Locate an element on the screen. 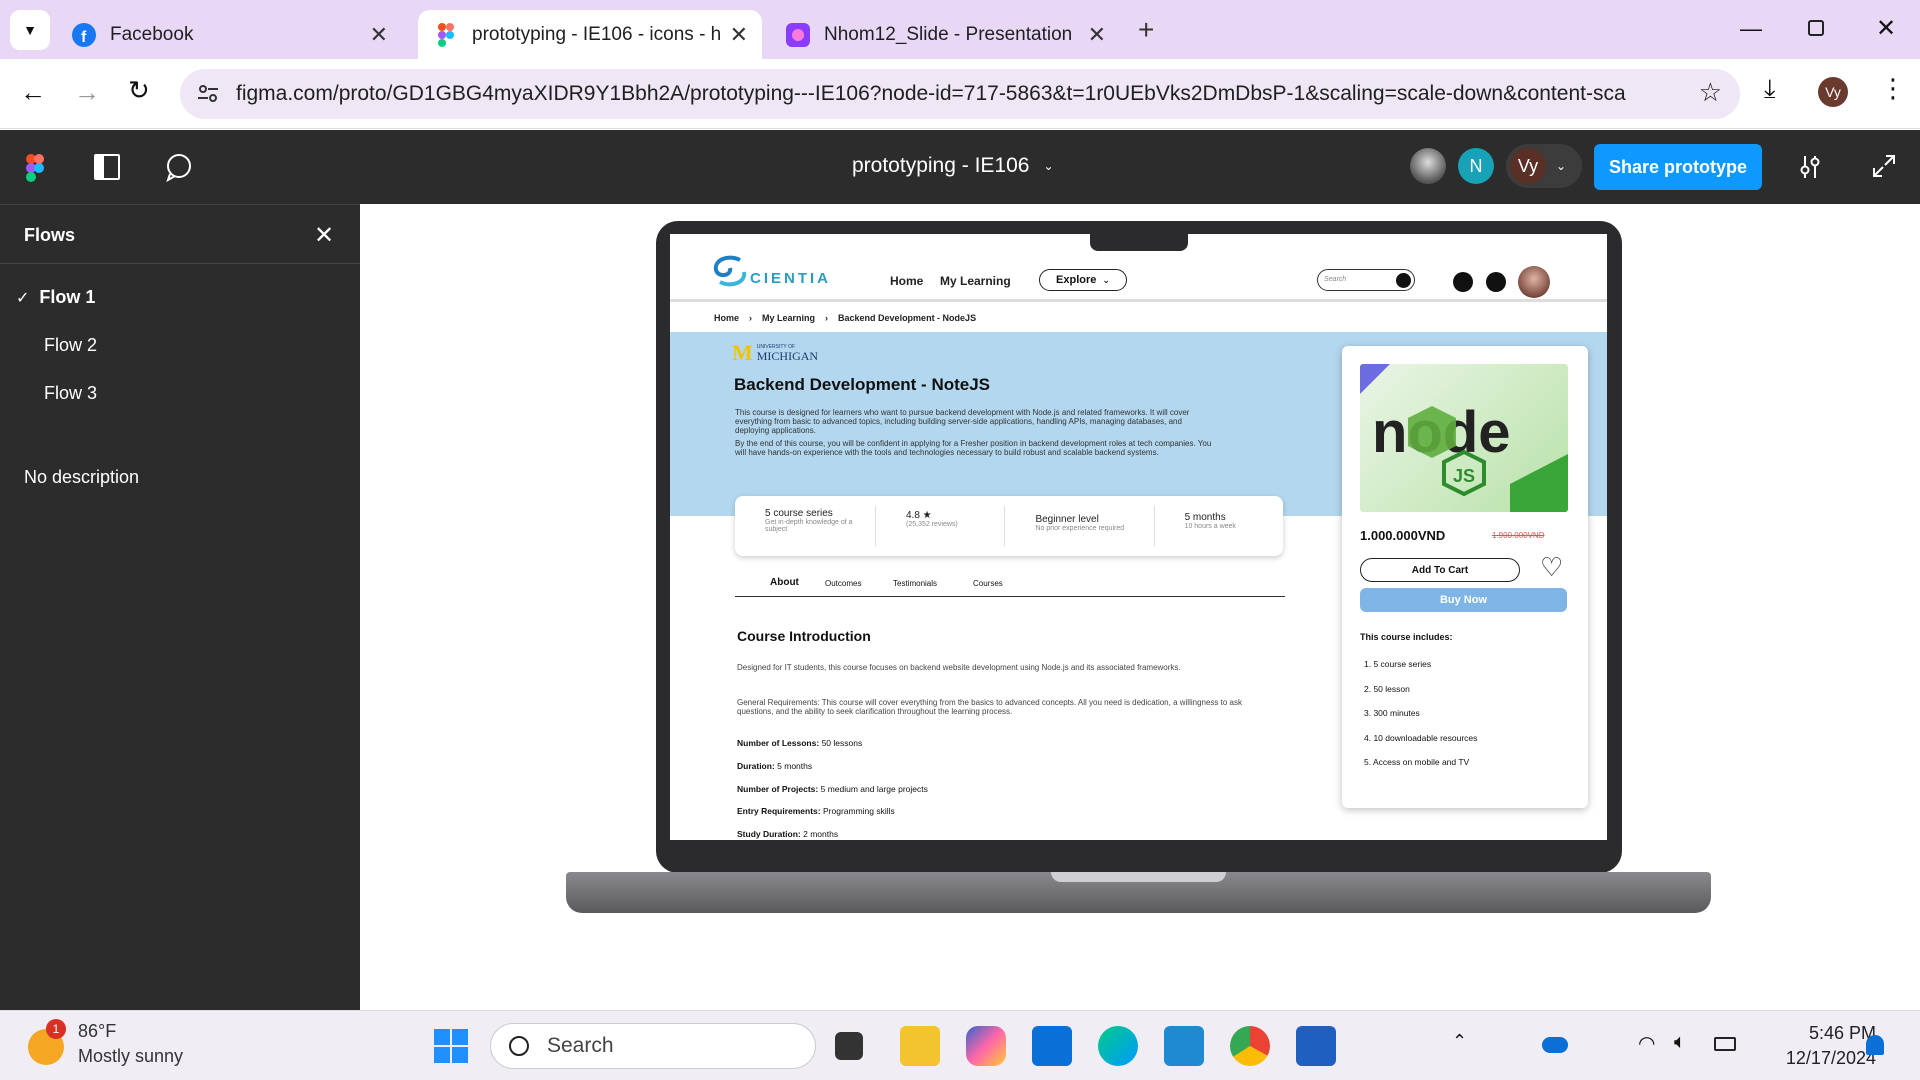  back-icon: ← is located at coordinates (33, 92).